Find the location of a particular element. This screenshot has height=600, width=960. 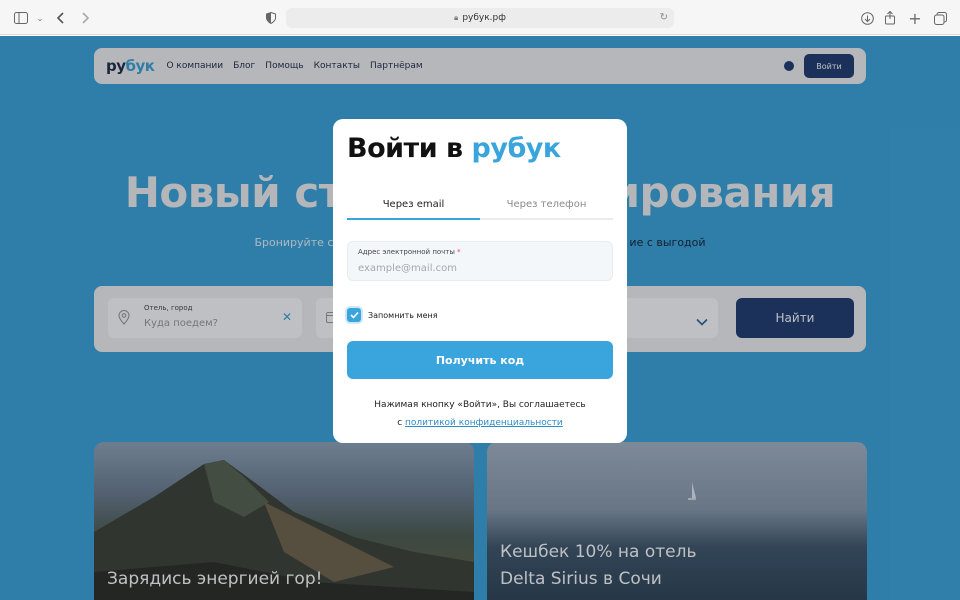

agreement-line-1: Нажимая кнопку «Войти», Вы соглашаетесь is located at coordinates (480, 405).